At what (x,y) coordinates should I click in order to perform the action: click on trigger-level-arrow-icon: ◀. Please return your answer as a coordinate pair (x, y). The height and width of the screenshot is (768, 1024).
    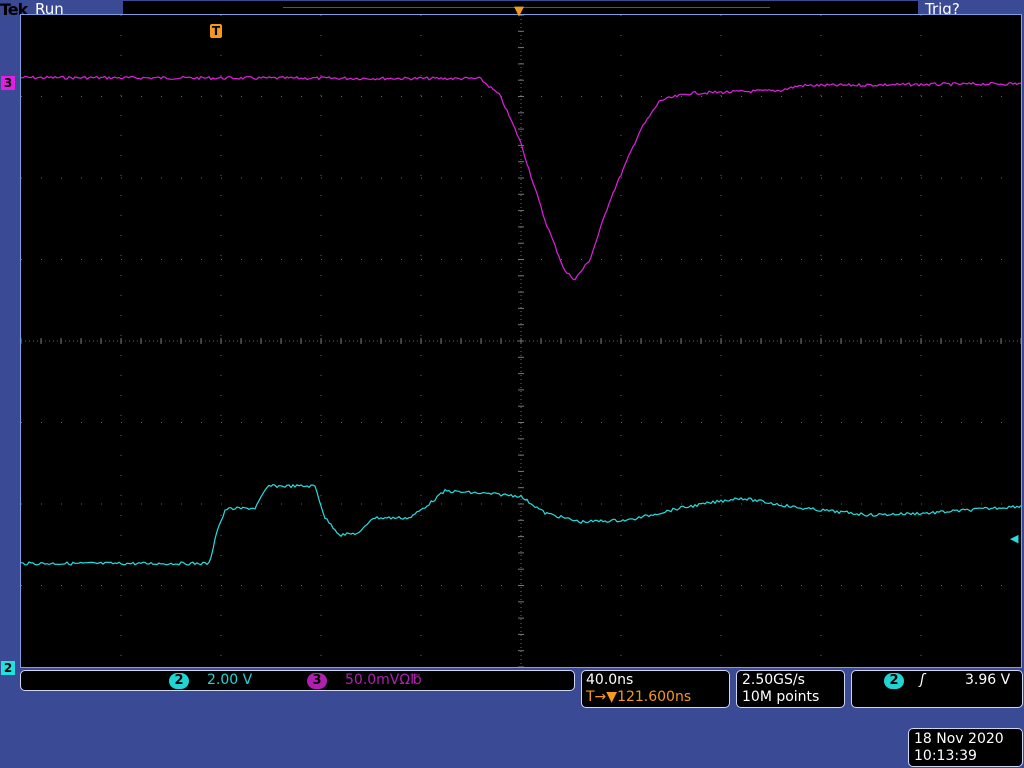
    Looking at the image, I should click on (1014, 538).